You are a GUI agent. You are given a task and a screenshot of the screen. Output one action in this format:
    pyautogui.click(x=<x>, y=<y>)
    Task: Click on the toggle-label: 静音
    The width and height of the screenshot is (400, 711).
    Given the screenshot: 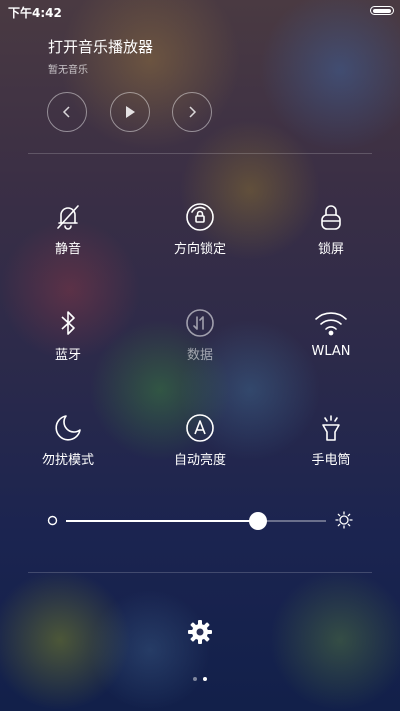 What is the action you would take?
    pyautogui.click(x=67, y=249)
    